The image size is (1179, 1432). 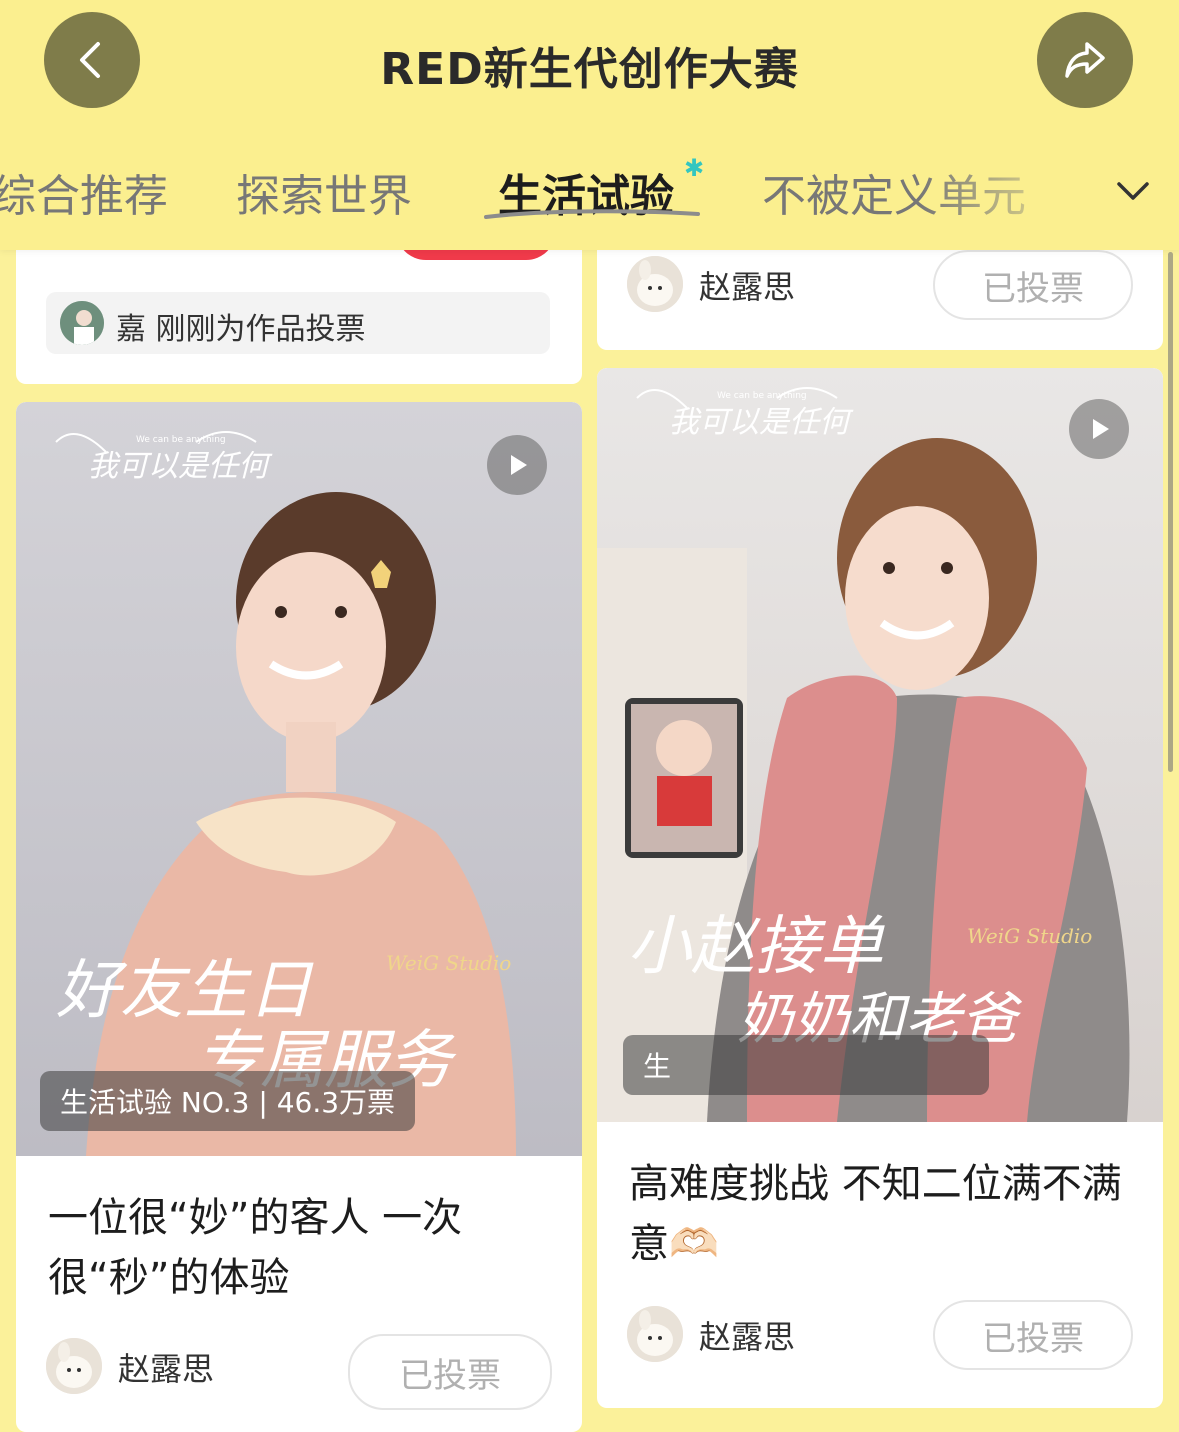 What do you see at coordinates (1133, 190) in the screenshot?
I see `chevron-down-icon` at bounding box center [1133, 190].